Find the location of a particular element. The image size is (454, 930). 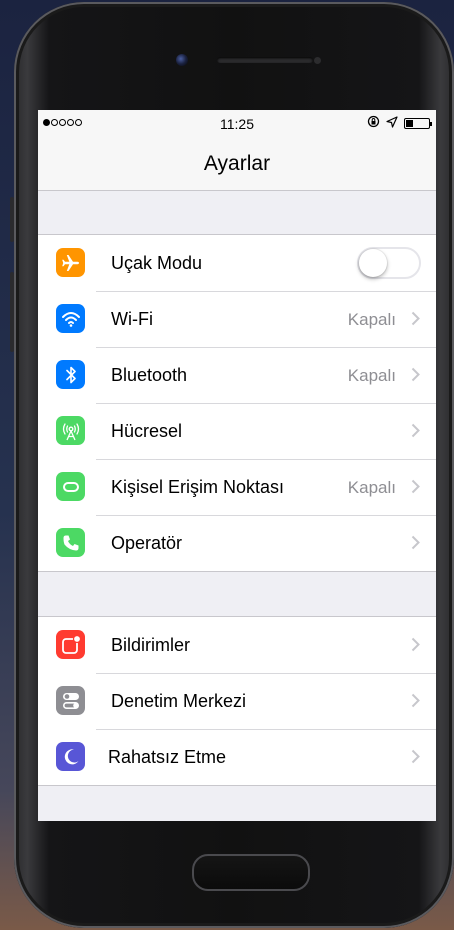

location-arrow-icon is located at coordinates (392, 123).